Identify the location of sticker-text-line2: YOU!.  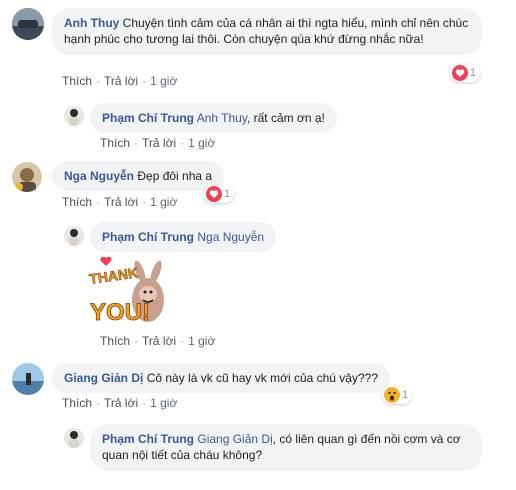
(120, 312).